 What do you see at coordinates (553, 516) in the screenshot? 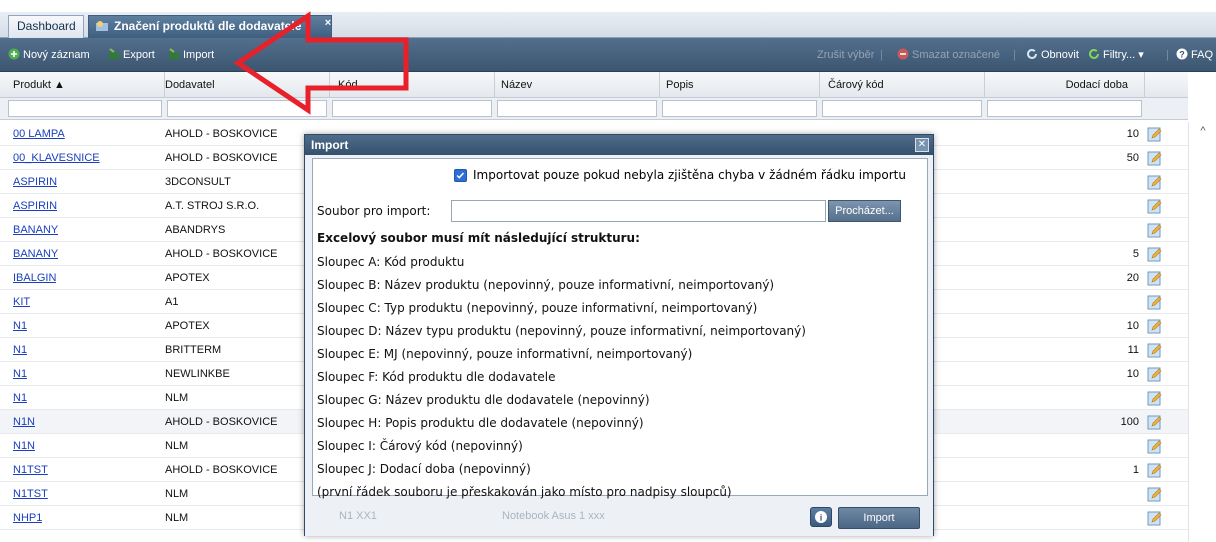
I see `background-row-name: Notebook Asus 1 xxx` at bounding box center [553, 516].